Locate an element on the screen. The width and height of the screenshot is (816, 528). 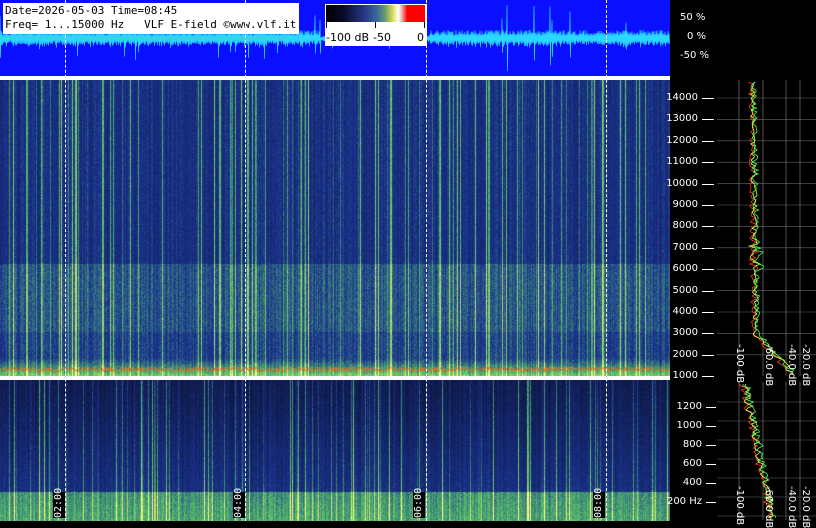
time-label: 04:00 is located at coordinates (239, 502).